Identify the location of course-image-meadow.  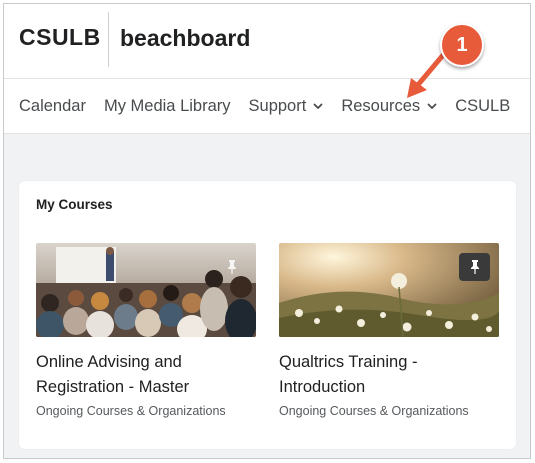
(389, 290).